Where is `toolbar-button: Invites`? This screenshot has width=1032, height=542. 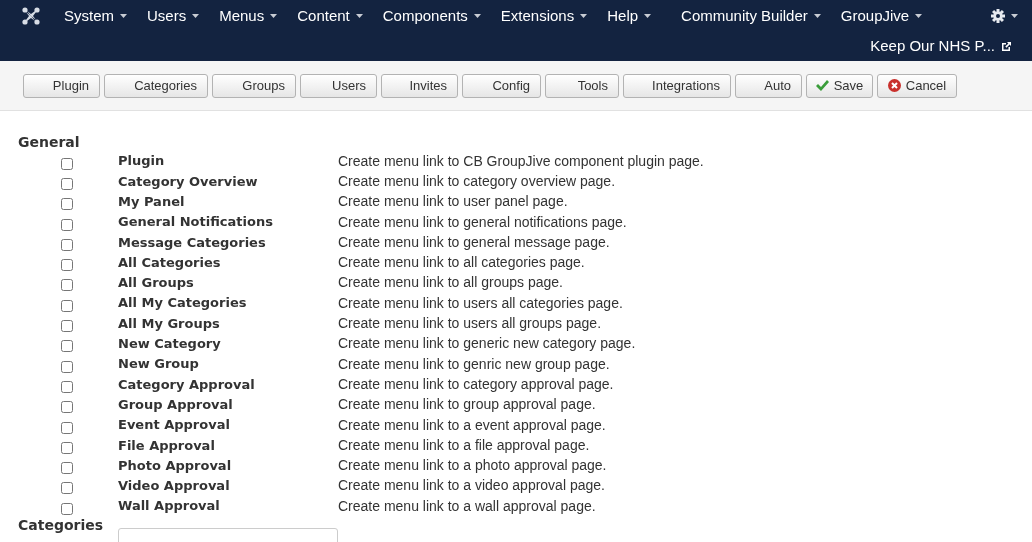 toolbar-button: Invites is located at coordinates (419, 85).